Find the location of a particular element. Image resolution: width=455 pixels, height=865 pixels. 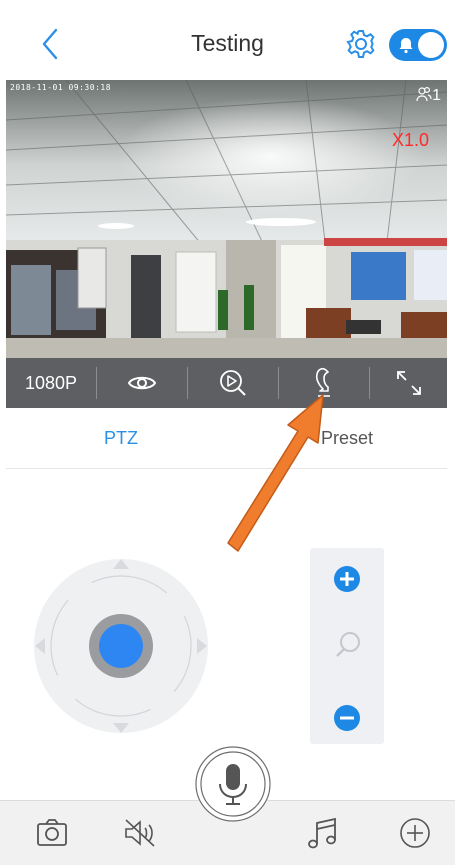

zoom-level: X1.0 is located at coordinates (410, 140).